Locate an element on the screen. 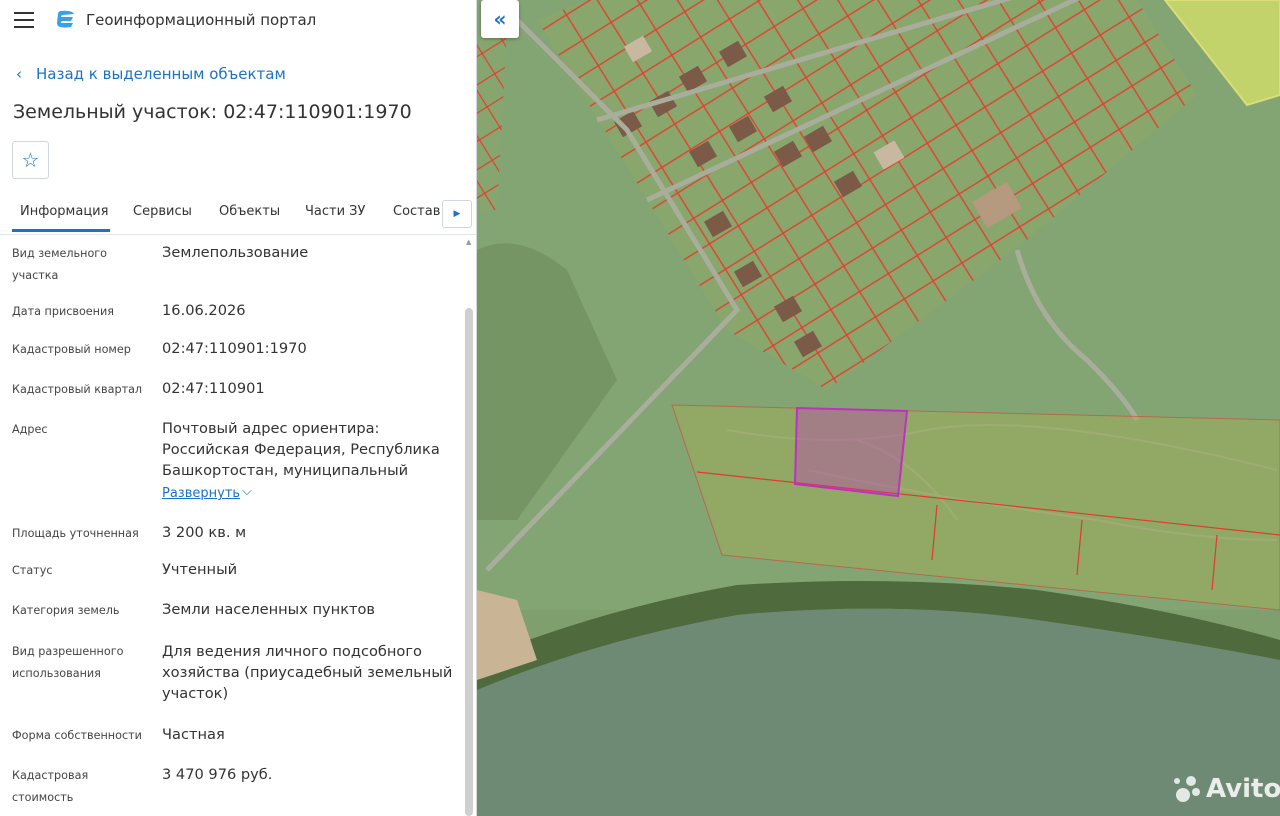 The height and width of the screenshot is (816, 1280). favorite-button: ☆ is located at coordinates (30, 160).